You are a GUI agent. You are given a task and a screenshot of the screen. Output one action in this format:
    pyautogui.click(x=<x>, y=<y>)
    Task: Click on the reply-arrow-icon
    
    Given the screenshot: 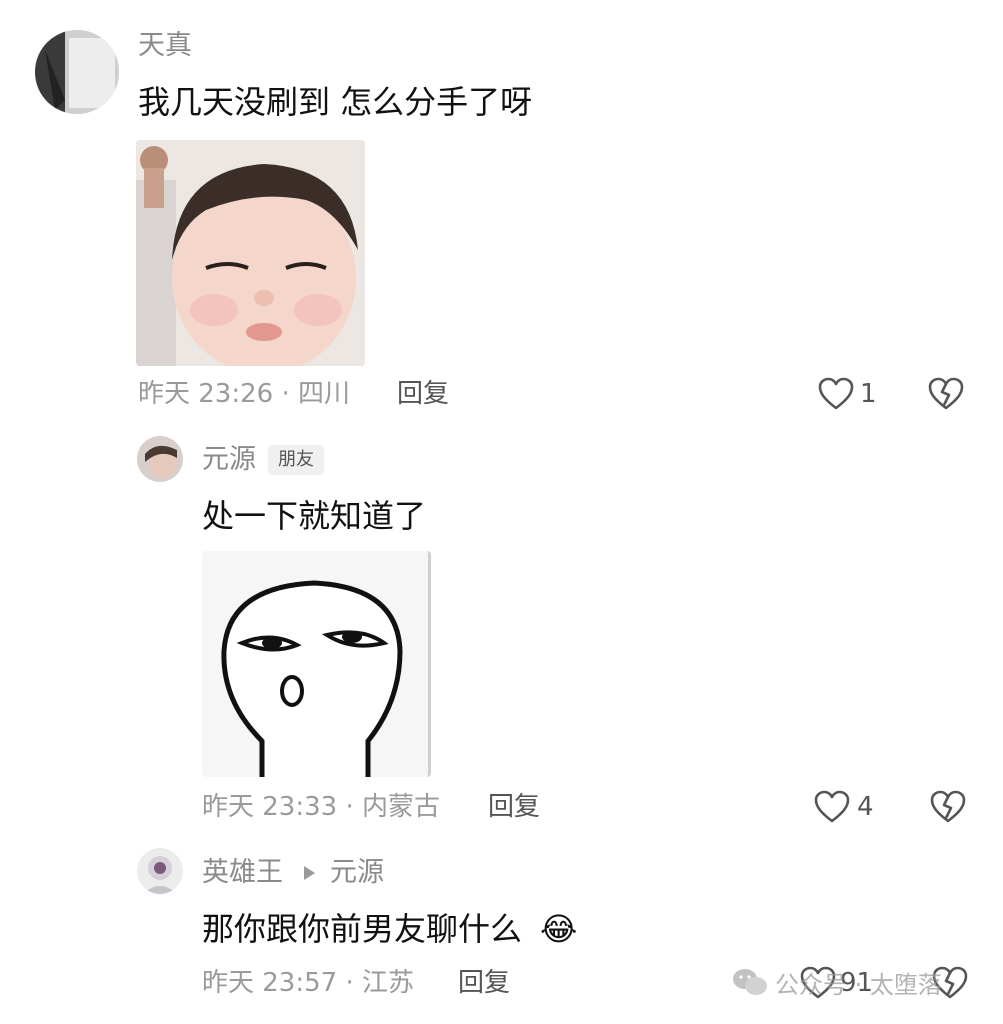 What is the action you would take?
    pyautogui.click(x=309, y=873)
    